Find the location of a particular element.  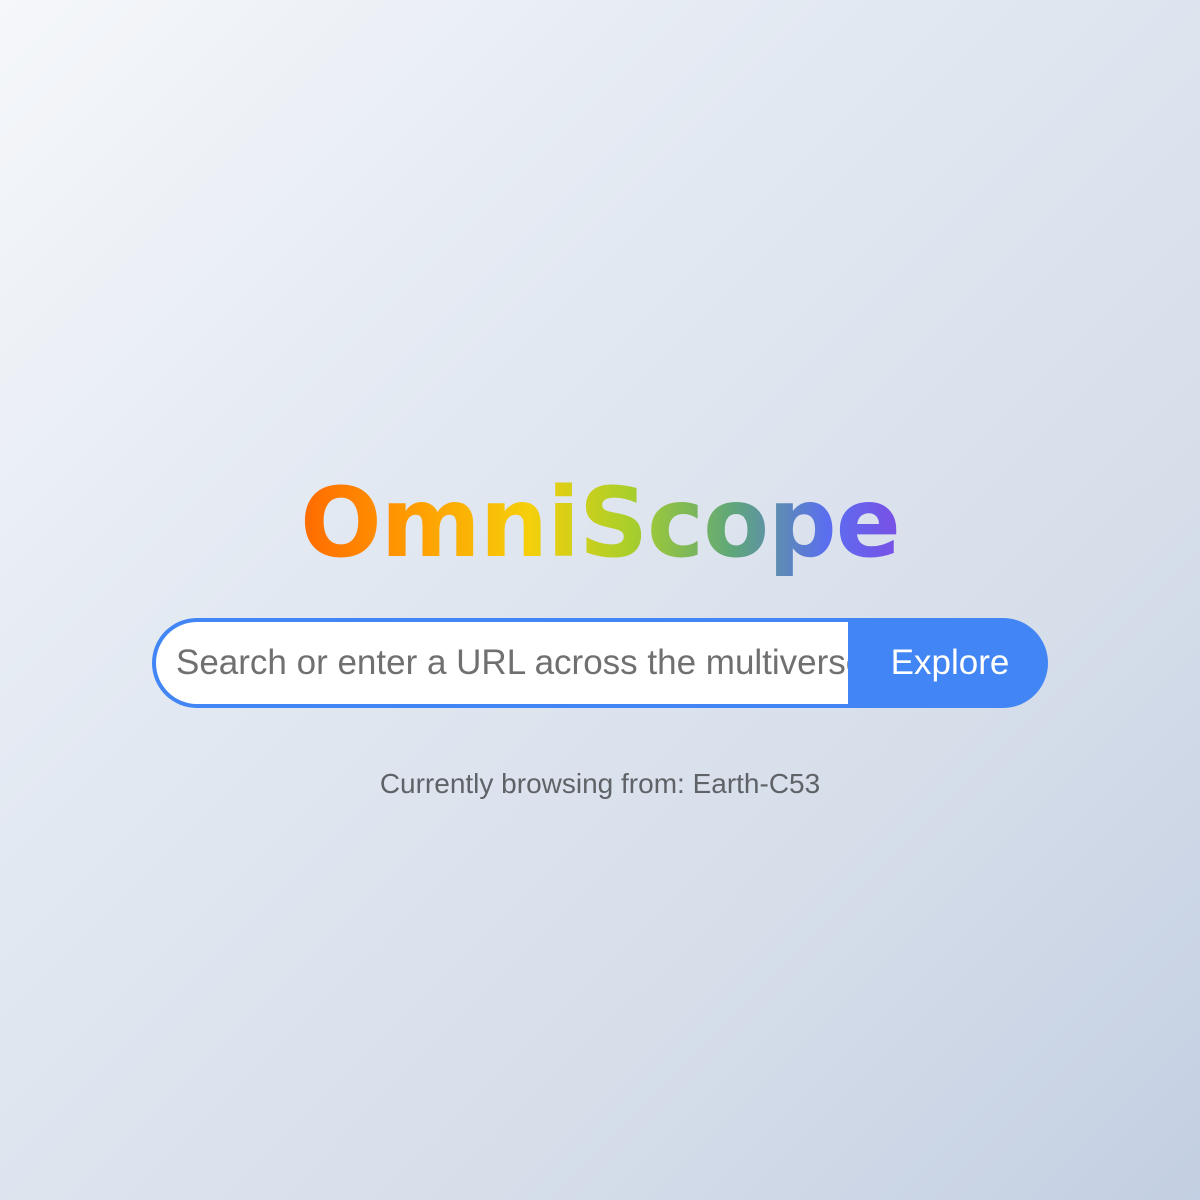

search-form: Explore is located at coordinates (600, 663).